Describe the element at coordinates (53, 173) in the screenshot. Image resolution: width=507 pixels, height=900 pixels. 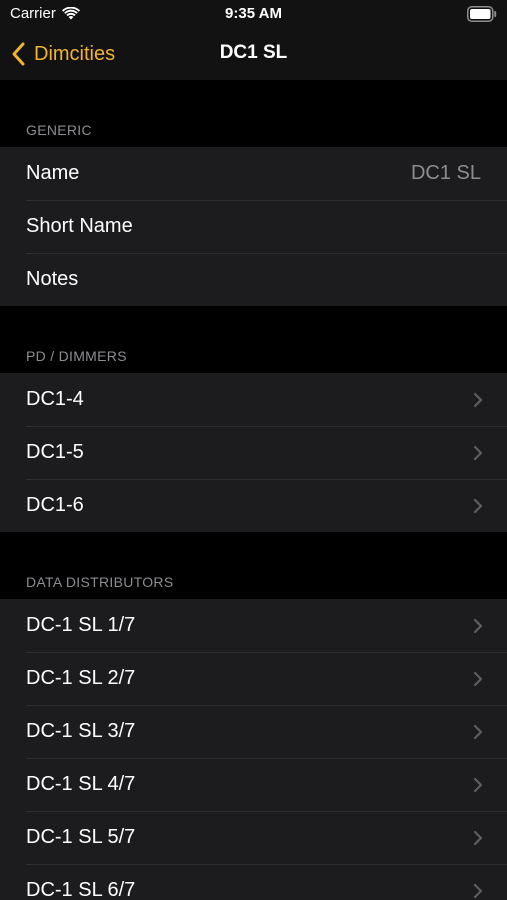
I see `row-label: Name` at that location.